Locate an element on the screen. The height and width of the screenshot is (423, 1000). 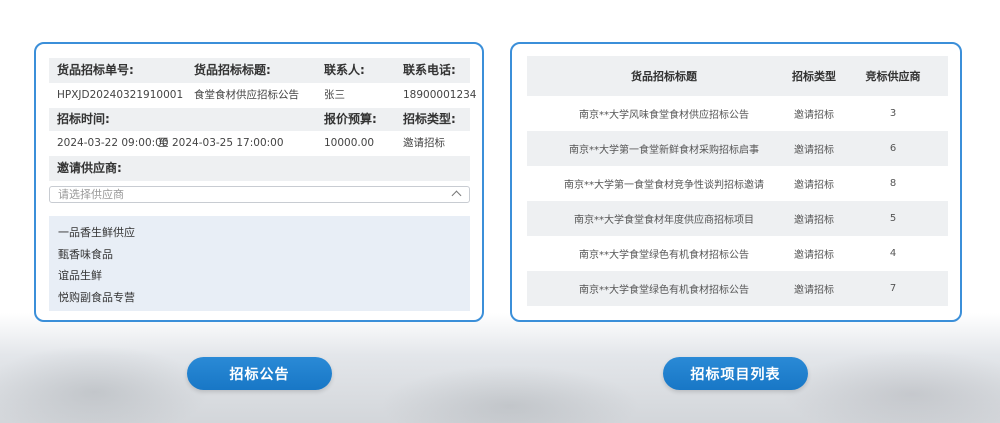
title-value: 食堂食材供应招标公告 is located at coordinates (246, 95).